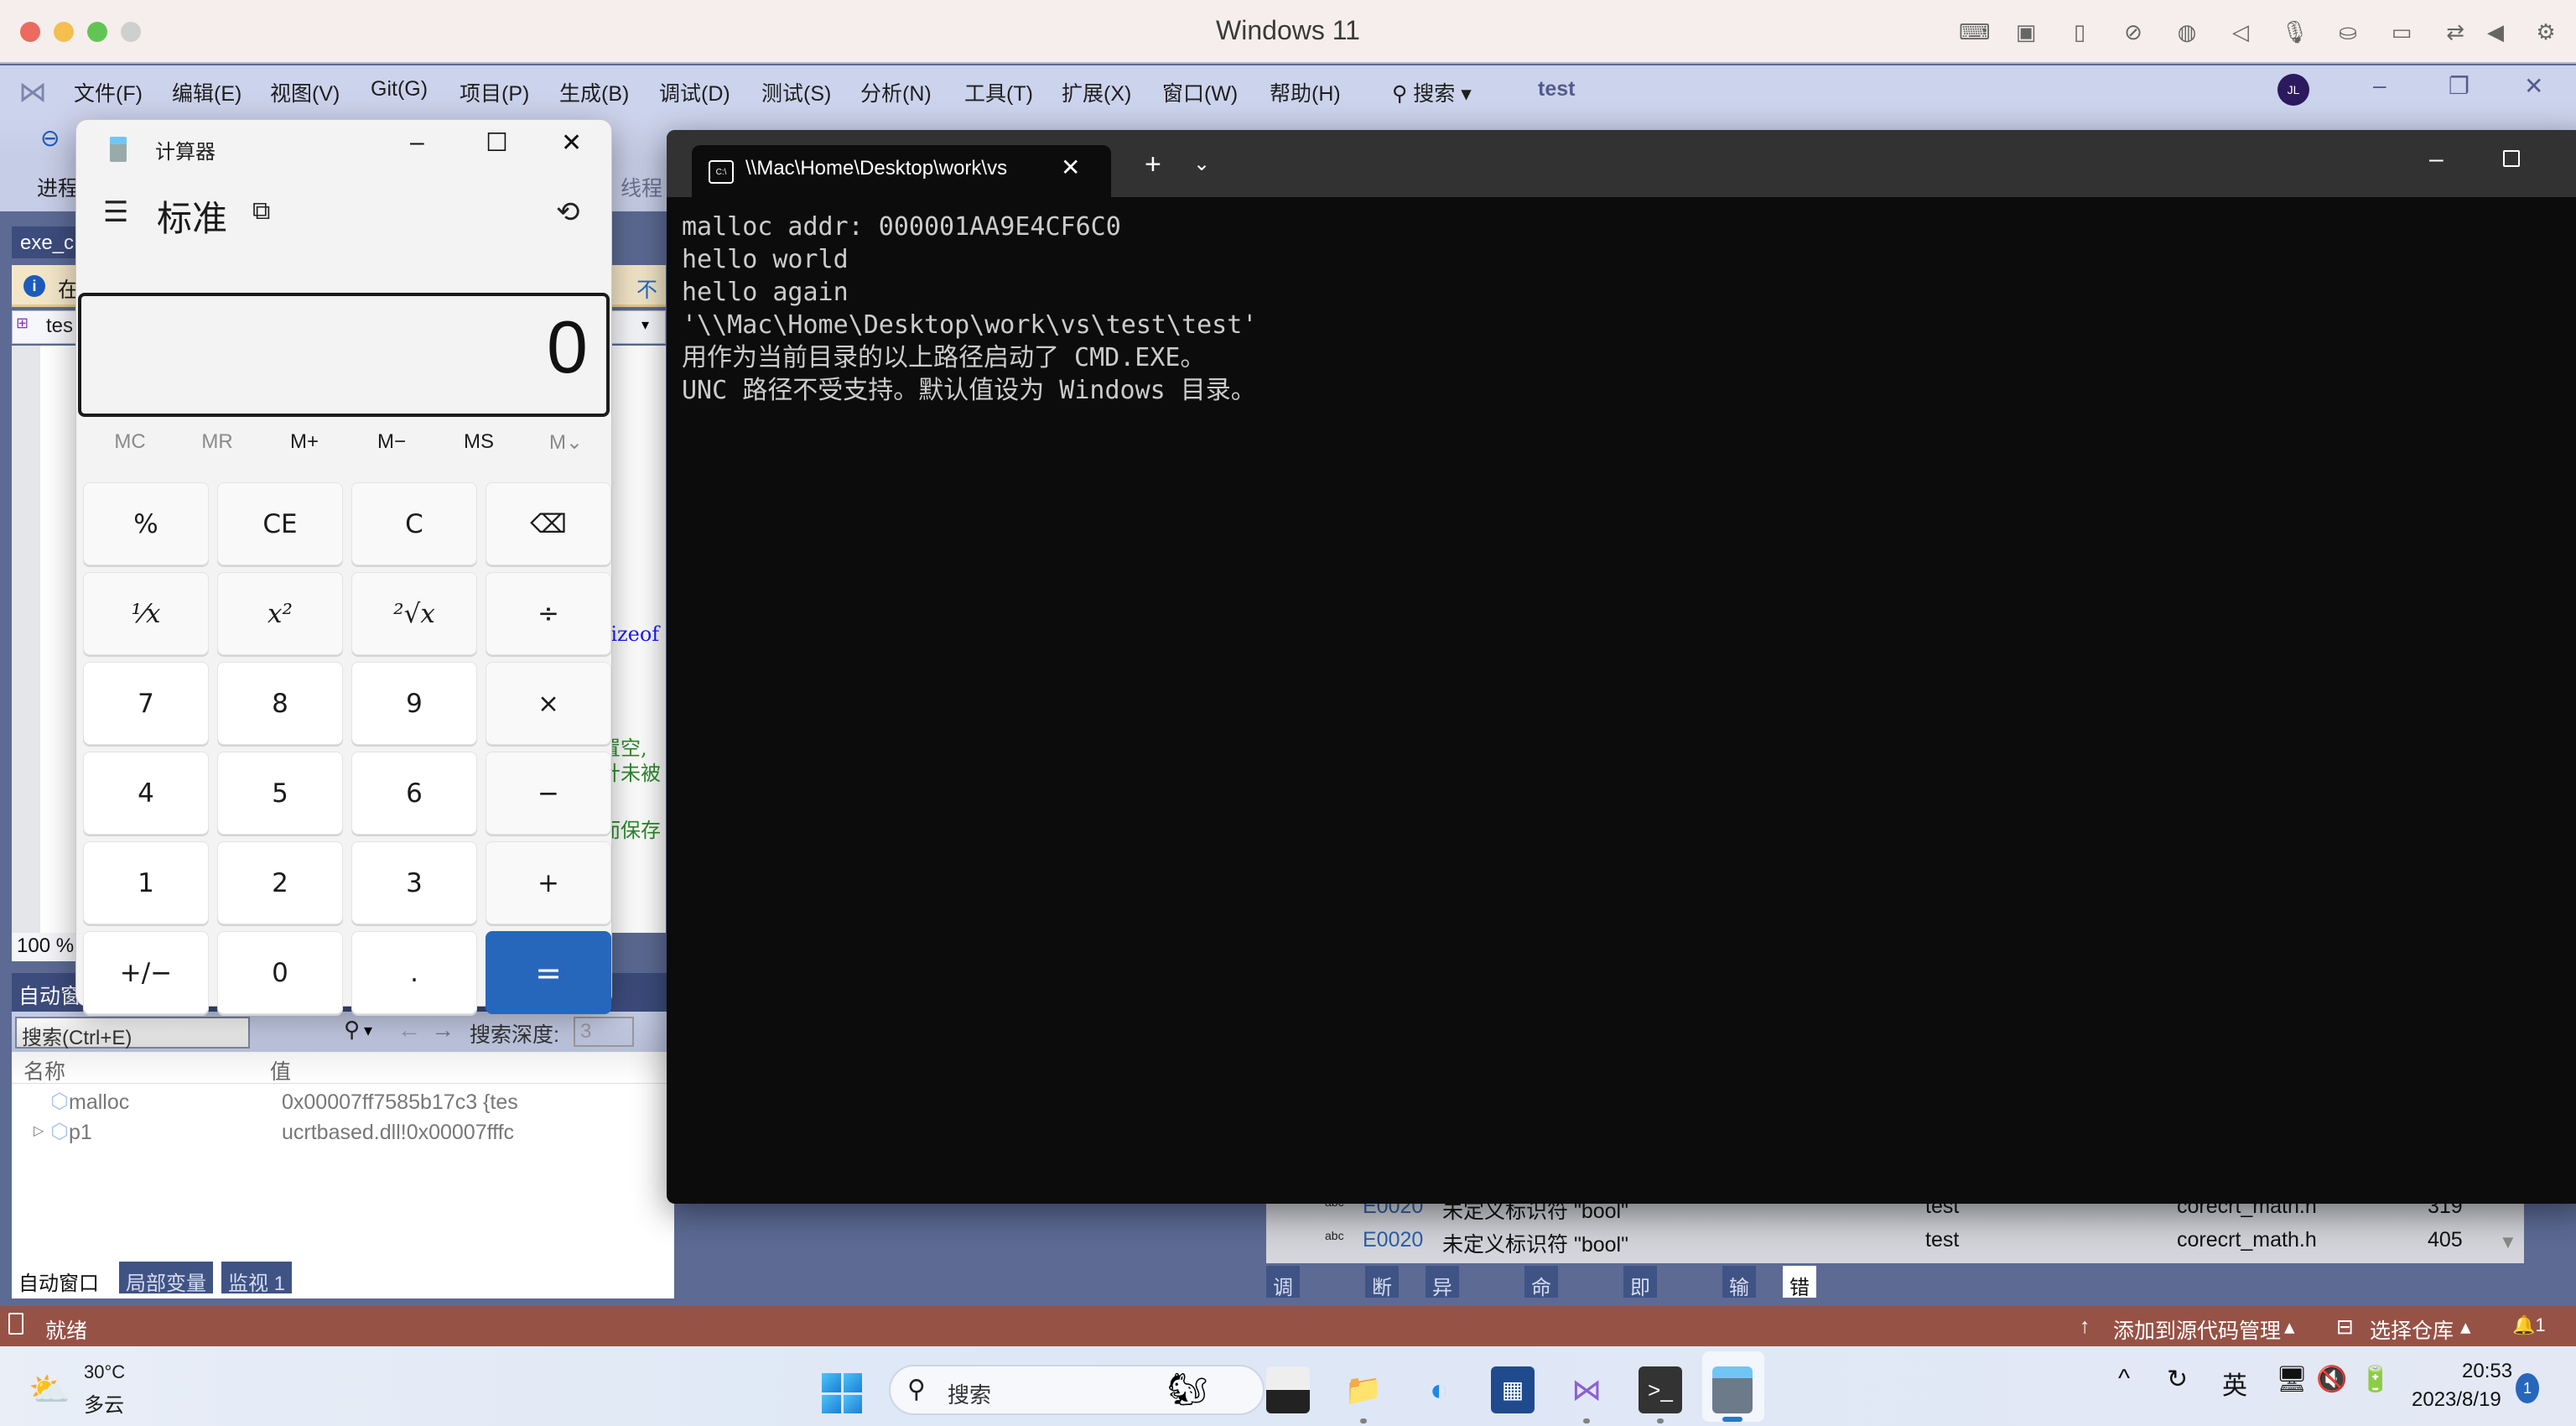 This screenshot has width=2576, height=1426. I want to click on digit-8-button: 8, so click(280, 703).